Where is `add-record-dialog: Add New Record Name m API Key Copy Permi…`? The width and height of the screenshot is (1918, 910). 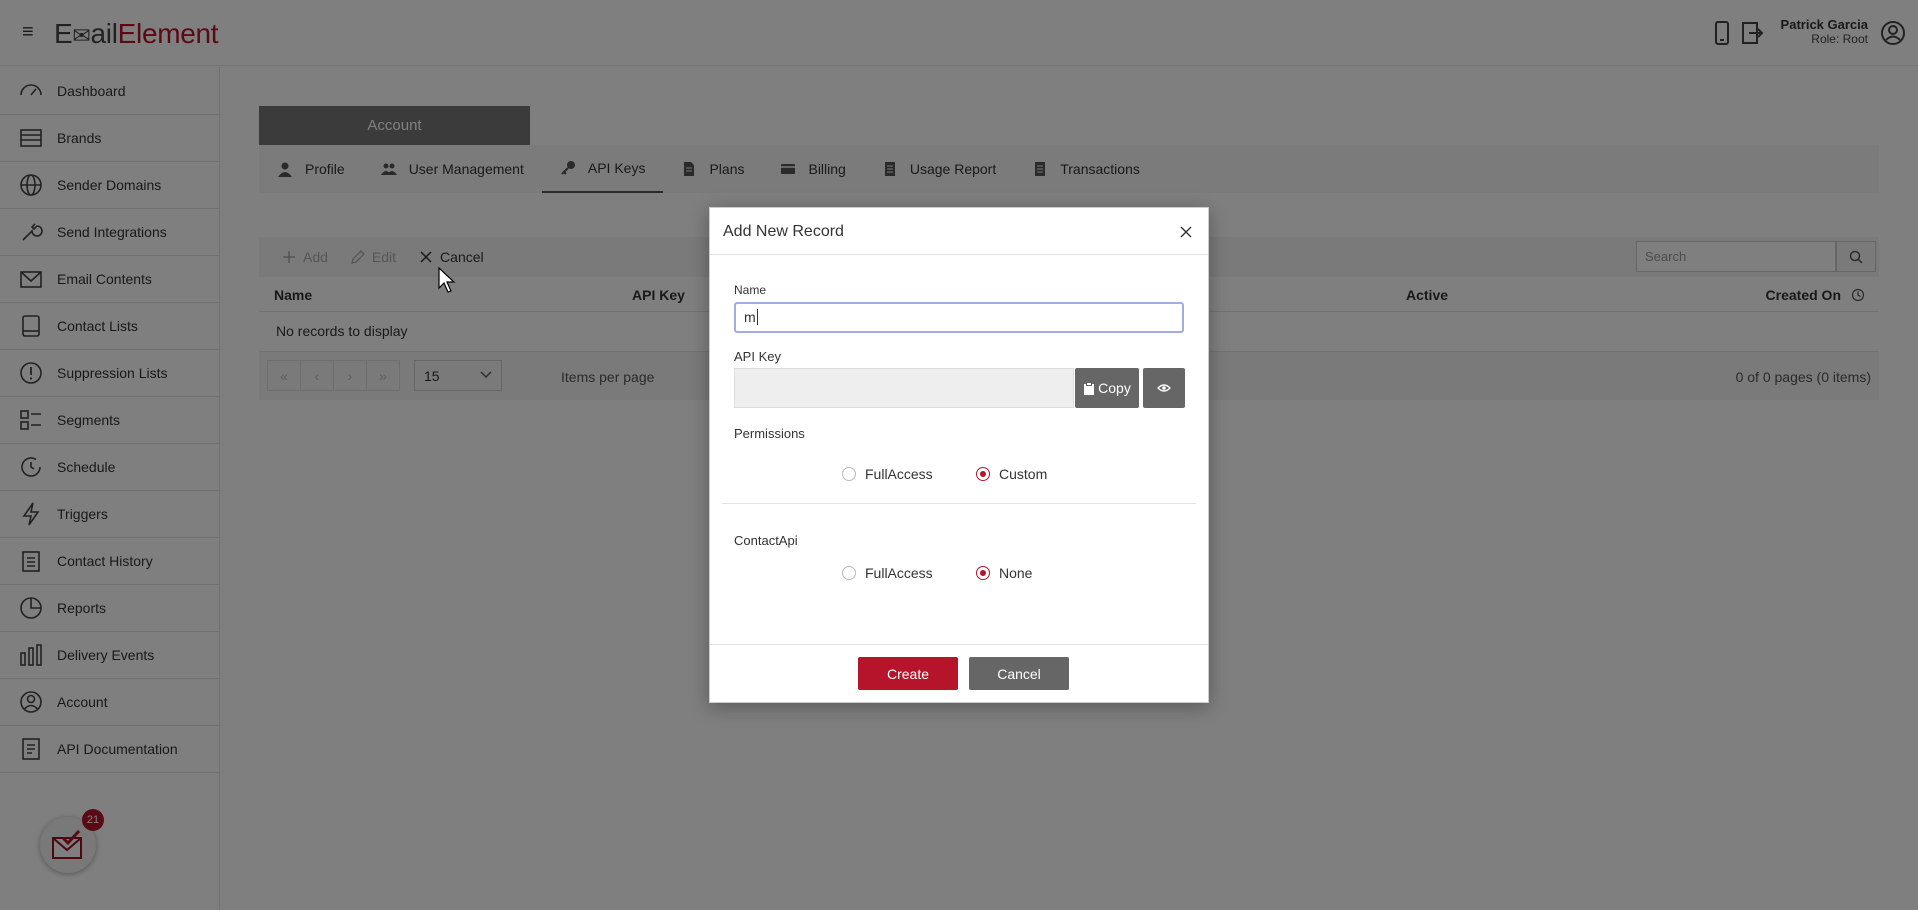 add-record-dialog: Add New Record Name m API Key Copy Permi… is located at coordinates (959, 455).